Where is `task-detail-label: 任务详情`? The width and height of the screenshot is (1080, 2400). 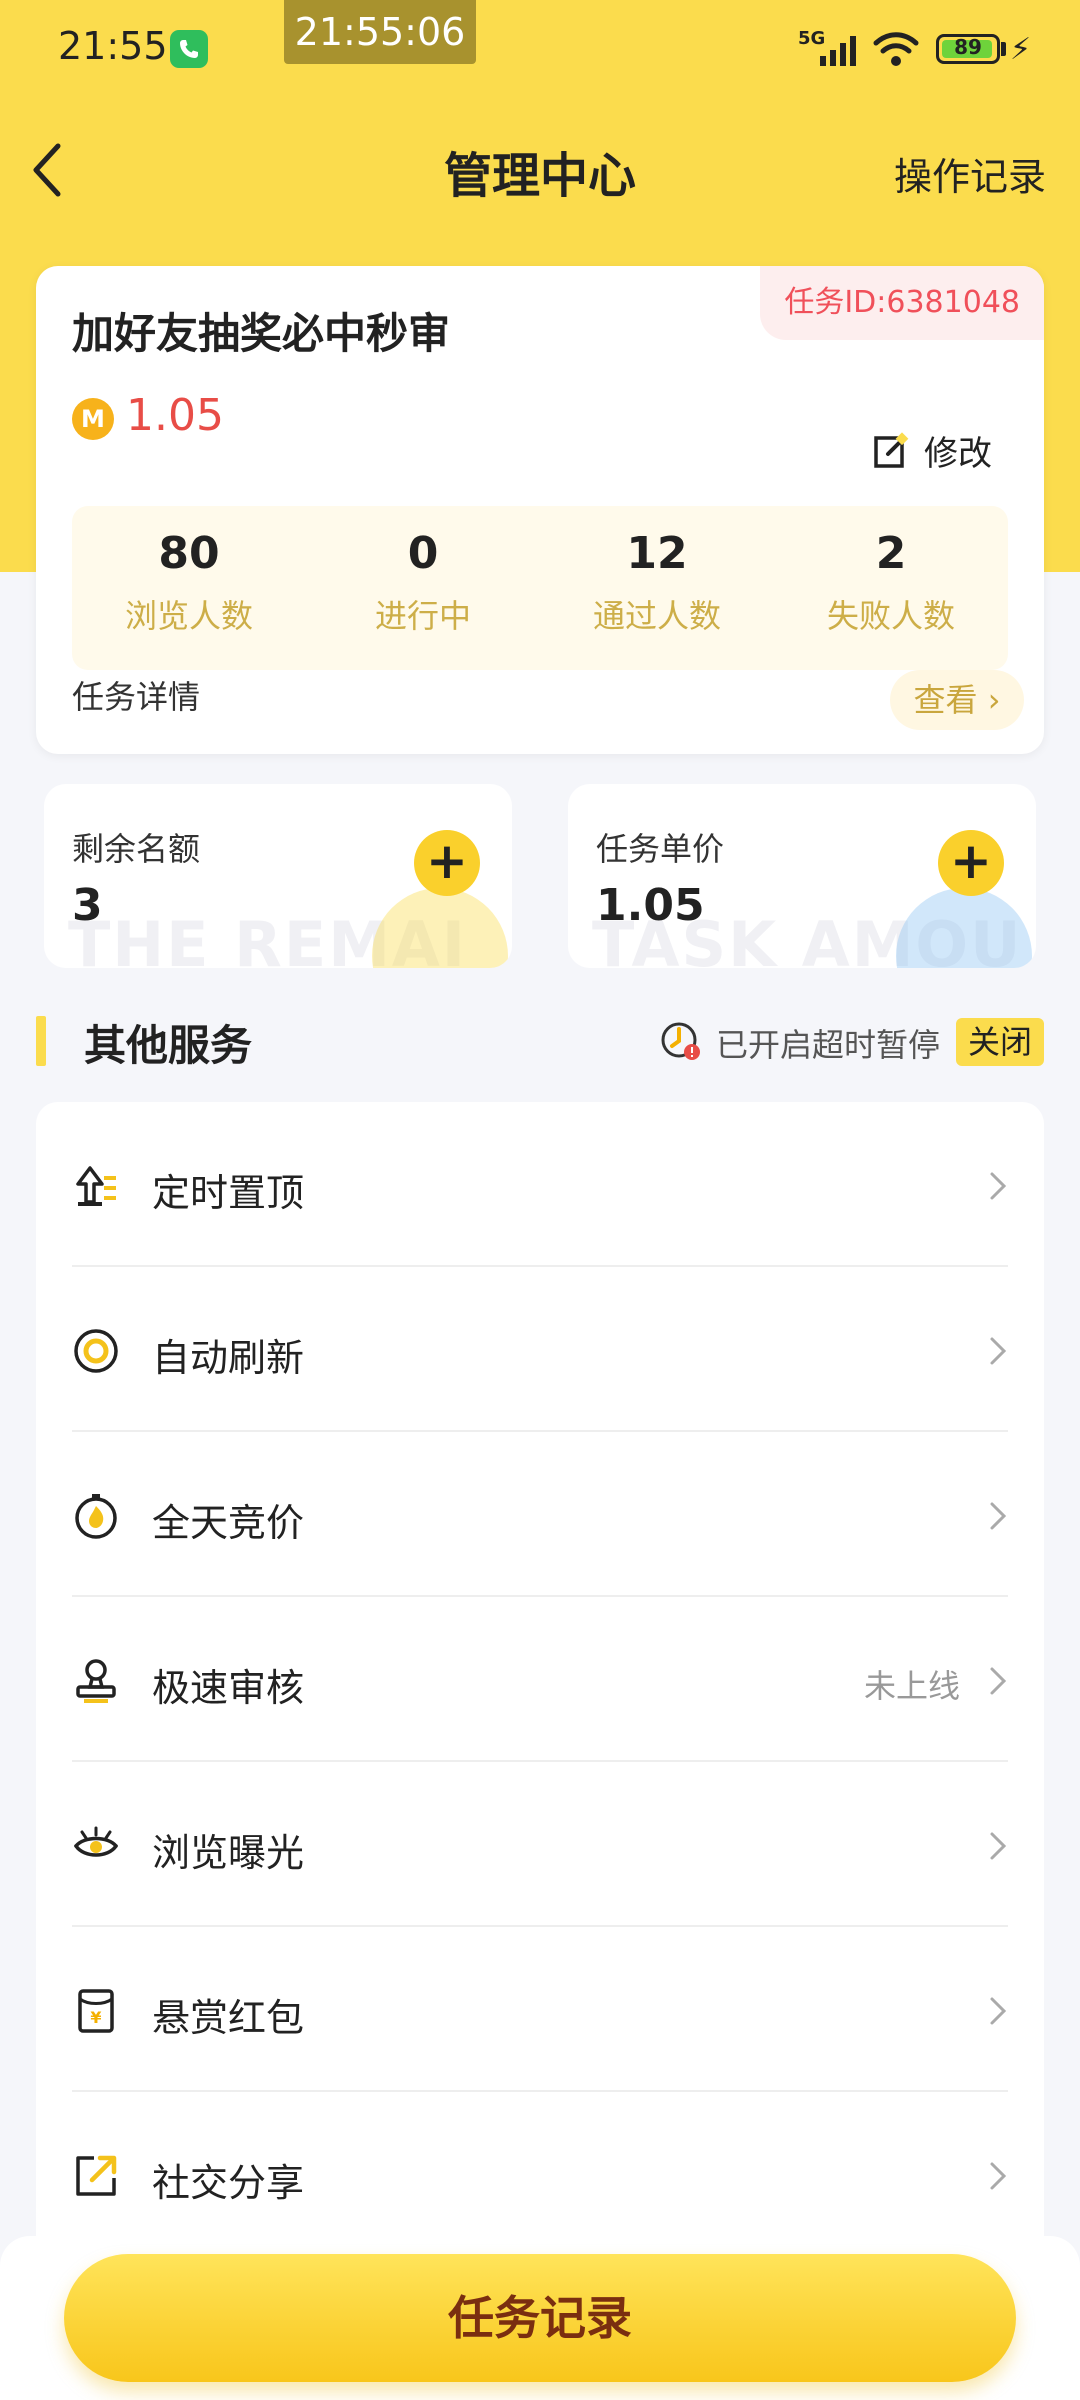 task-detail-label: 任务详情 is located at coordinates (136, 697).